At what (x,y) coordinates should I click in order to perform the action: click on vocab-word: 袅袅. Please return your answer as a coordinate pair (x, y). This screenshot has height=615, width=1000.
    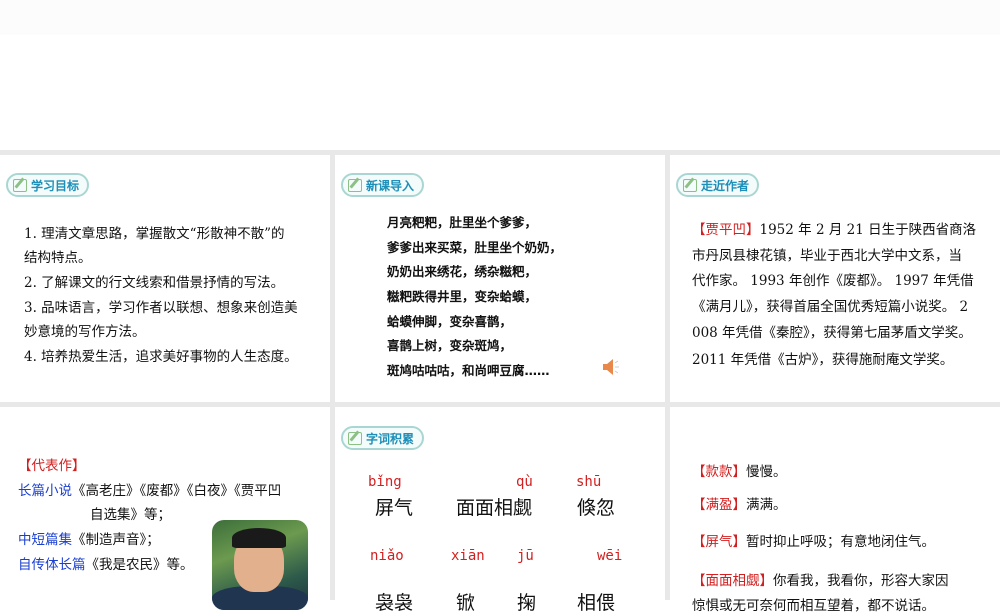
    Looking at the image, I should click on (394, 603).